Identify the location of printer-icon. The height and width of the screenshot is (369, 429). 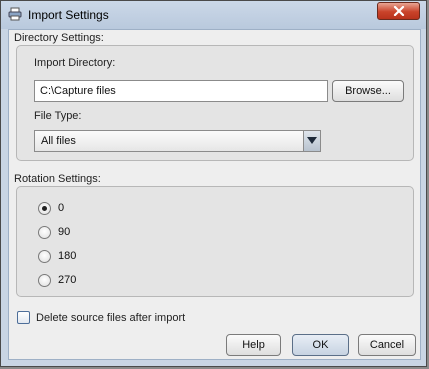
(15, 14).